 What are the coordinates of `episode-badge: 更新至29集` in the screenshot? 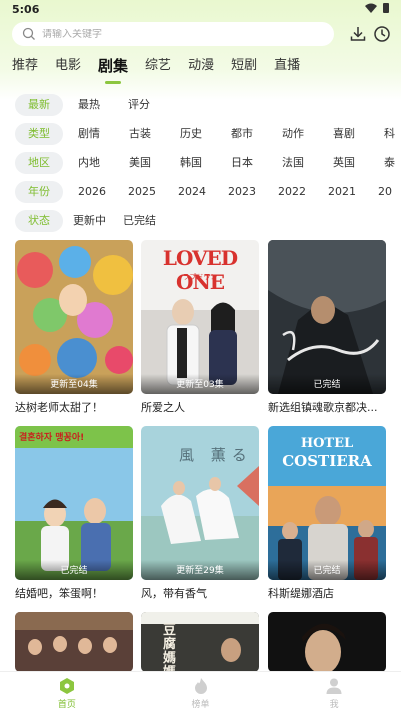 It's located at (200, 570).